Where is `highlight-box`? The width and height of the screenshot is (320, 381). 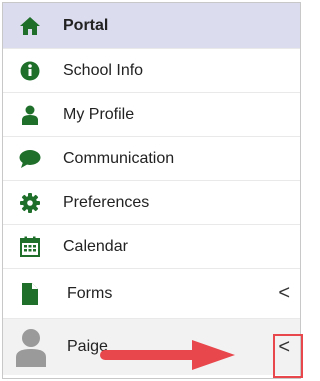 highlight-box is located at coordinates (288, 356).